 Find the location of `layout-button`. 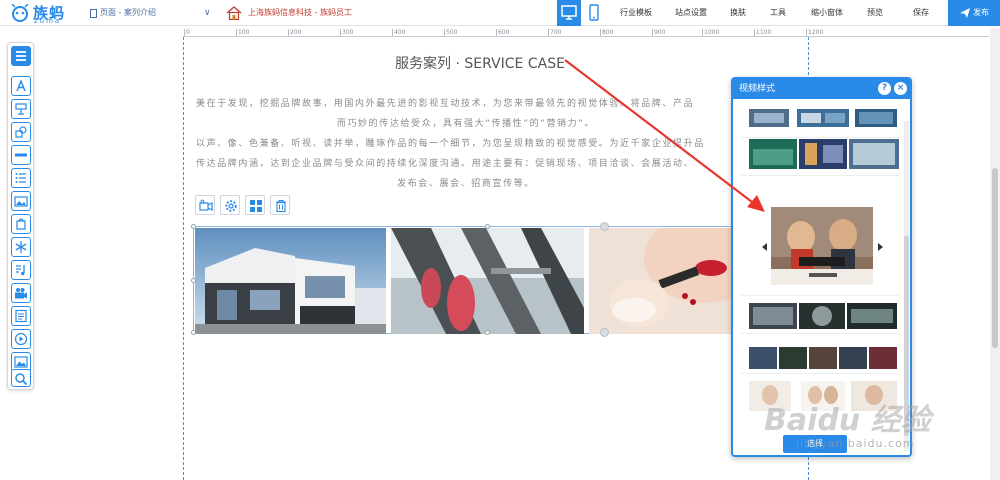

layout-button is located at coordinates (255, 205).